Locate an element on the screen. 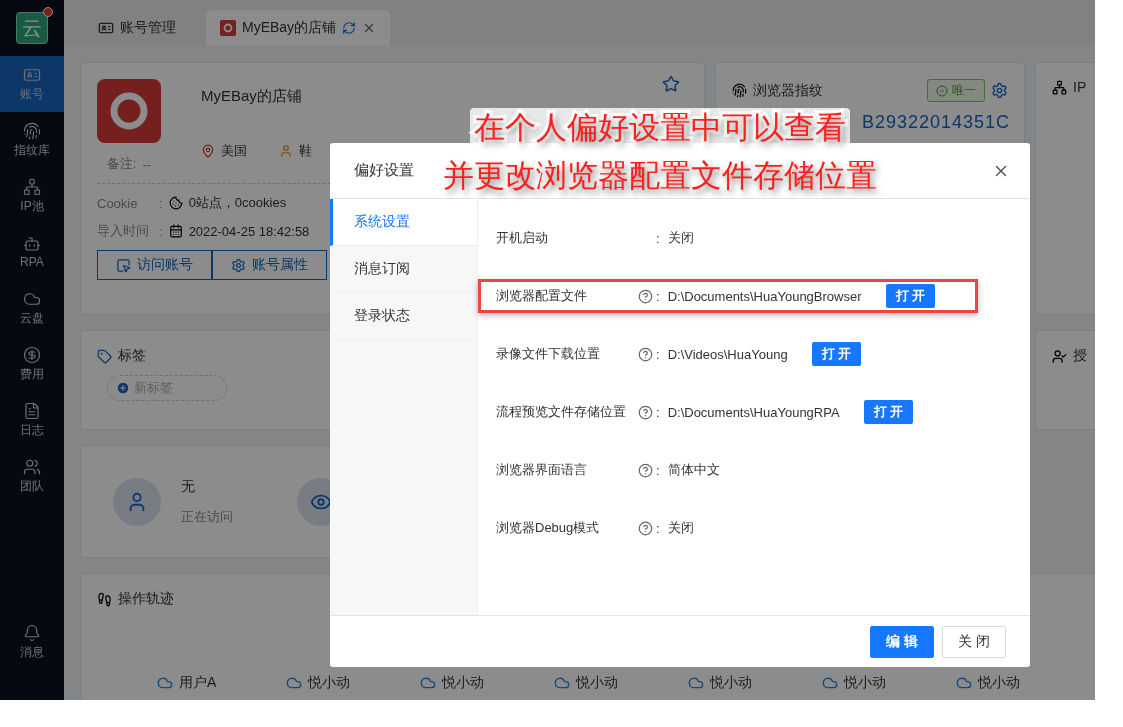 Image resolution: width=1123 pixels, height=727 pixels. visitor-name: 无 is located at coordinates (188, 486).